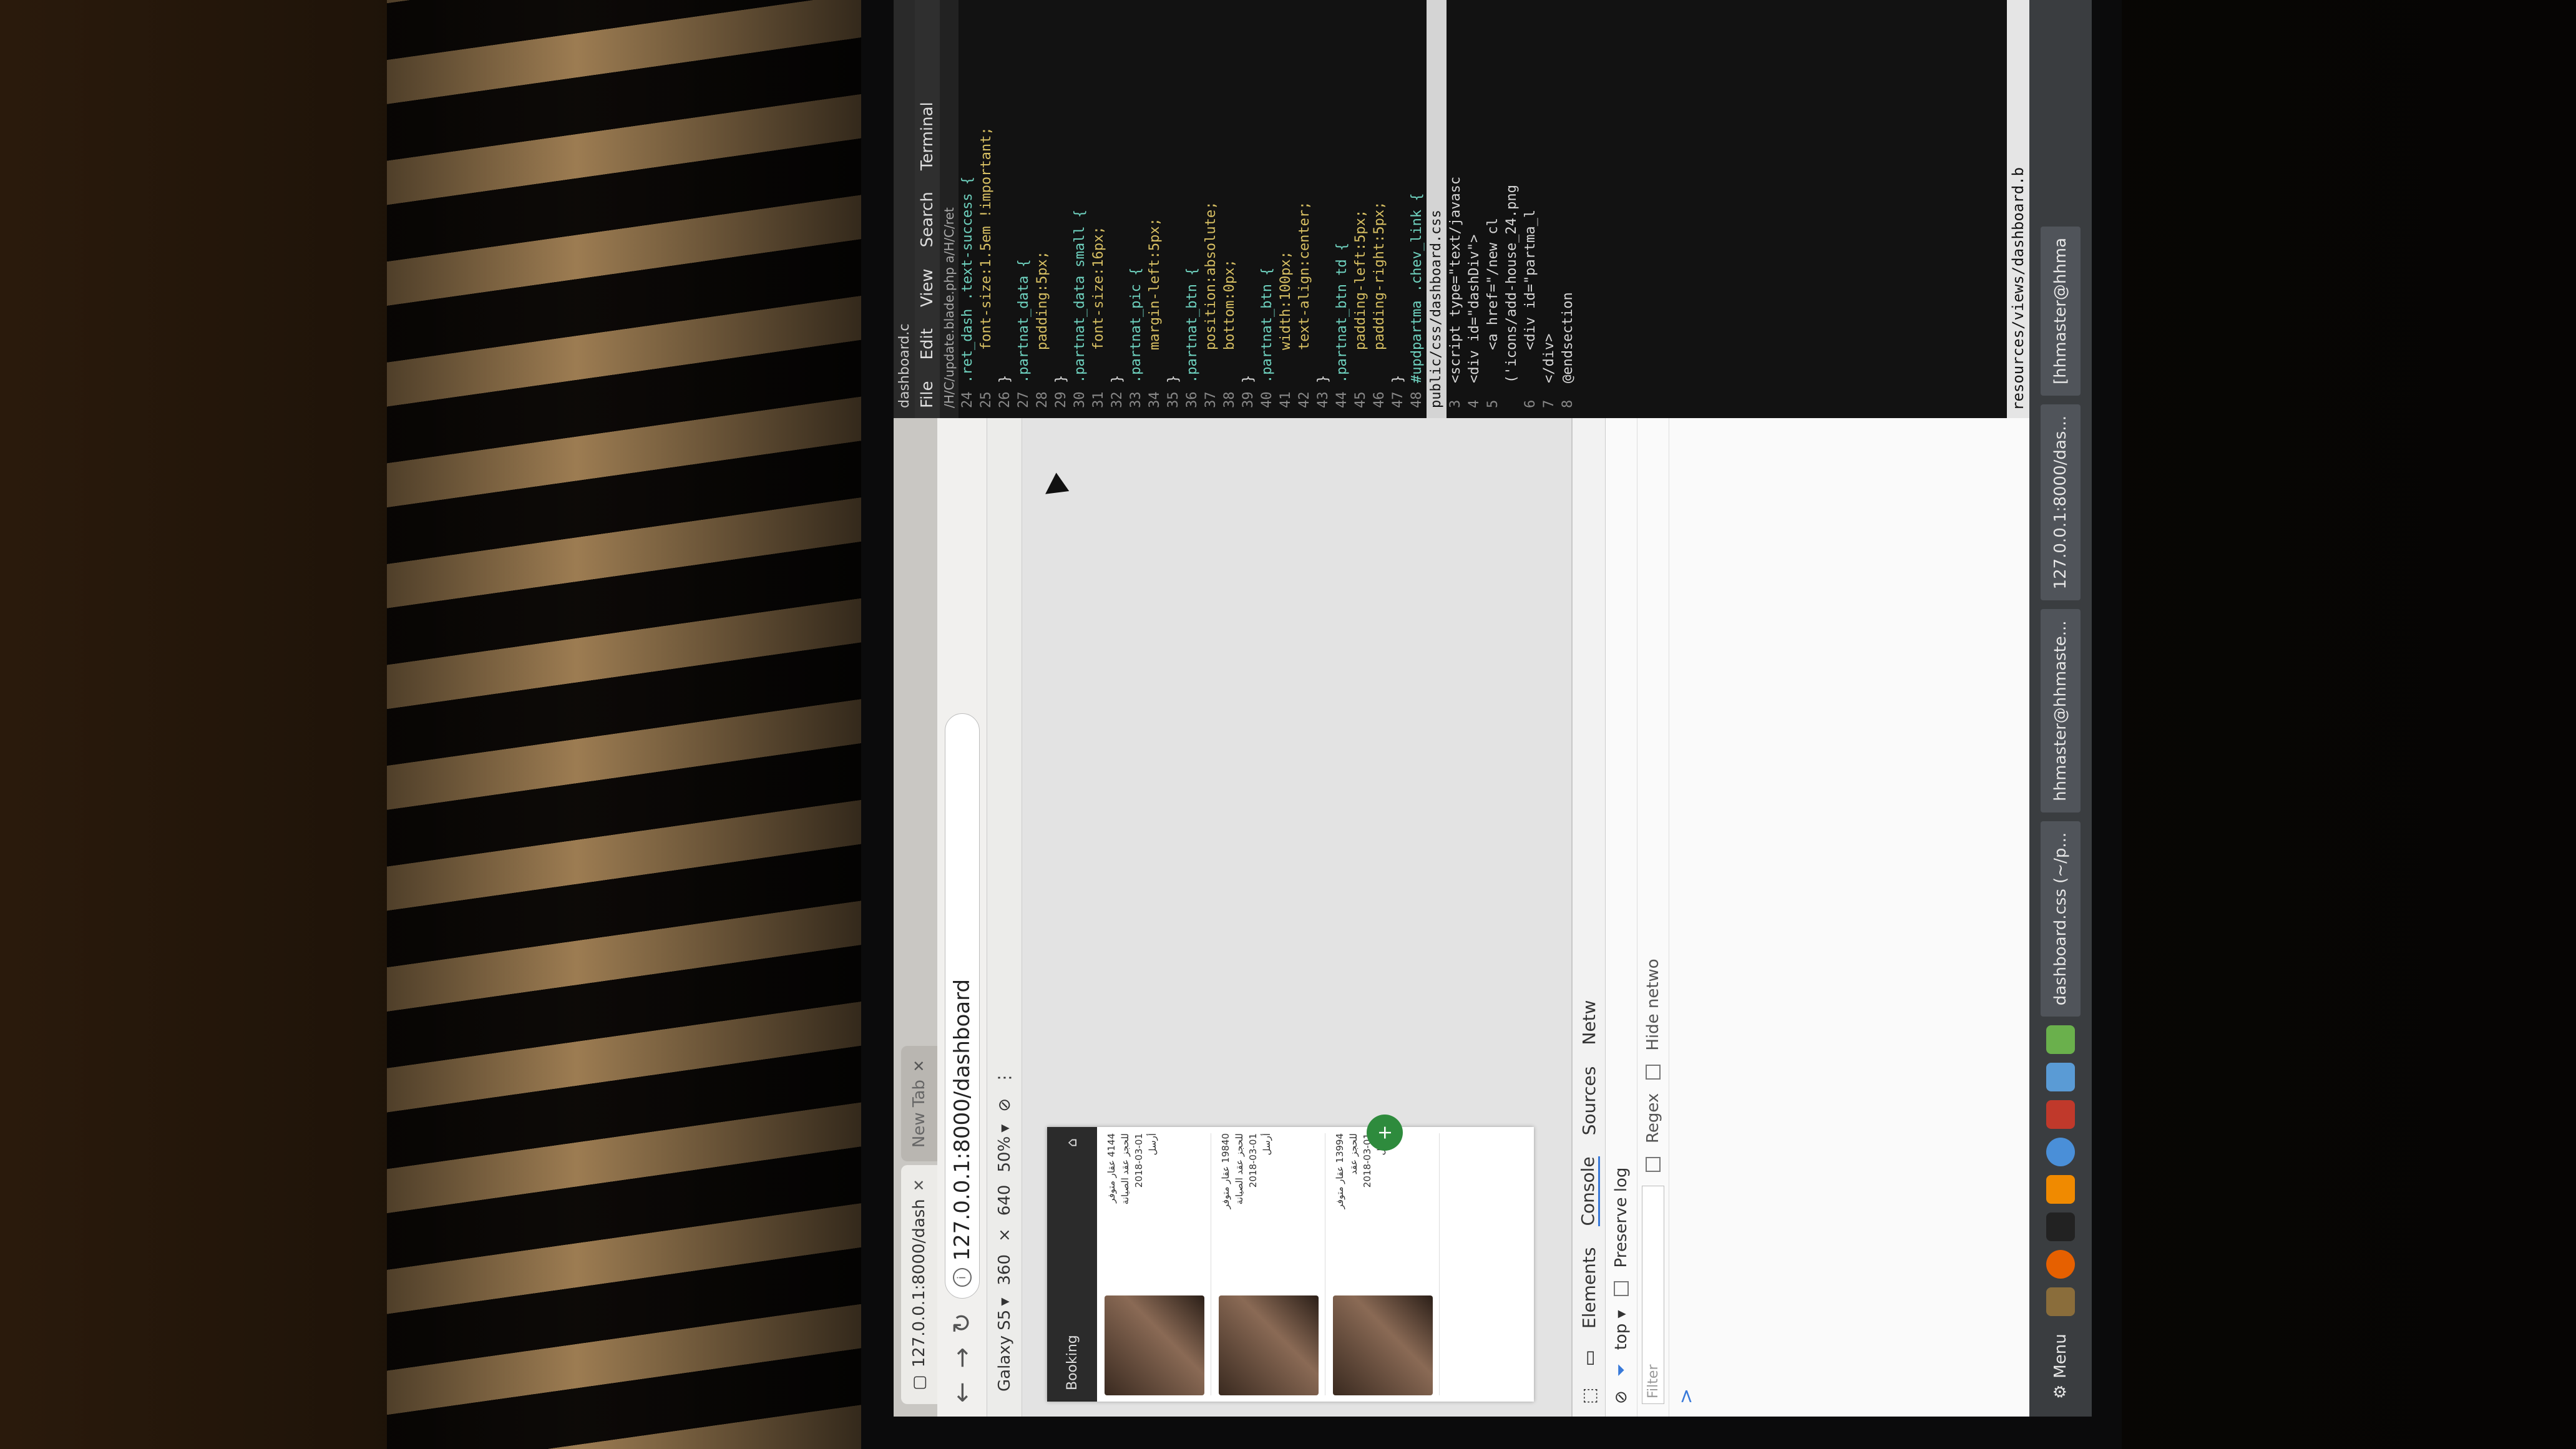  What do you see at coordinates (1072, 1142) in the screenshot?
I see `home-icon: ⌂` at bounding box center [1072, 1142].